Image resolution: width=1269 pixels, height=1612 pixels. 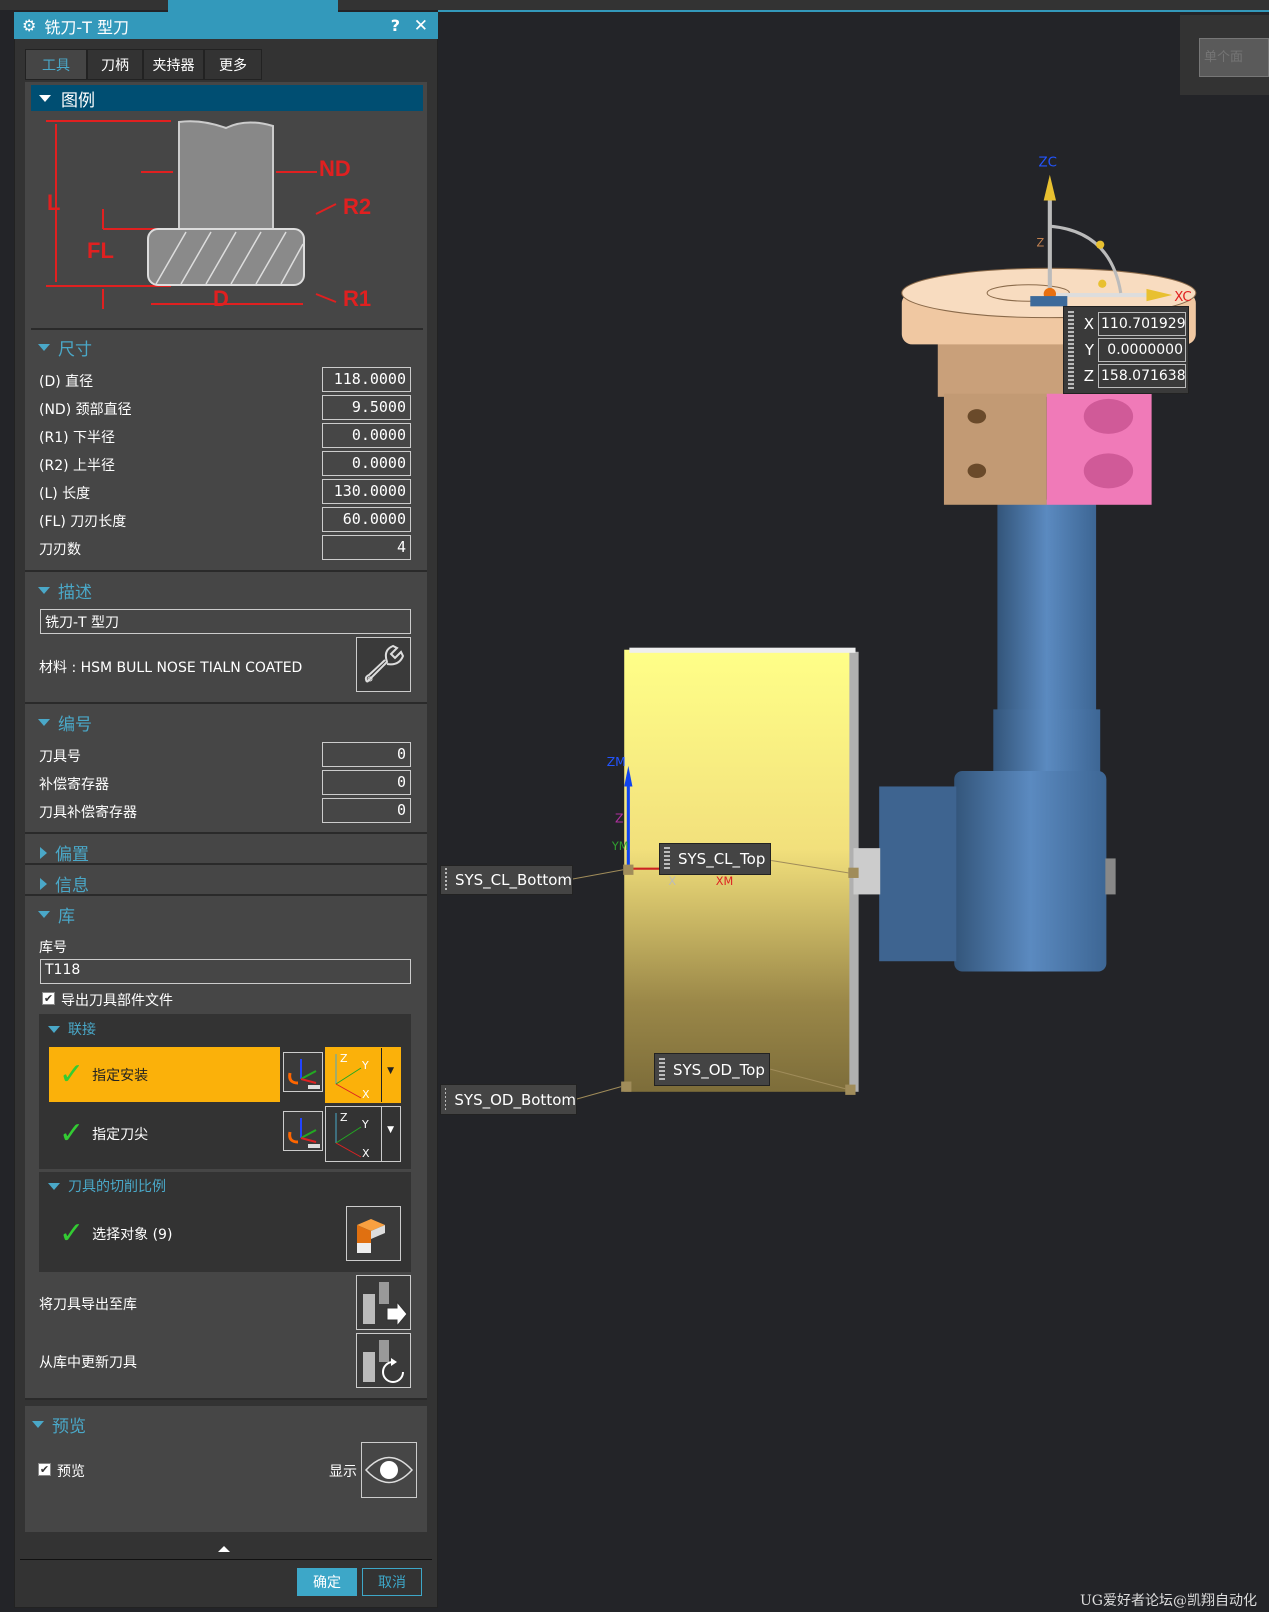 What do you see at coordinates (421, 26) in the screenshot?
I see `close-button: ✕` at bounding box center [421, 26].